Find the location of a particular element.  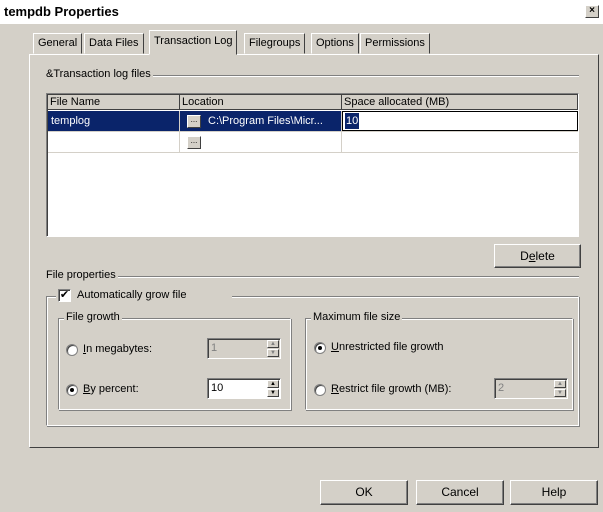

delete-label-suffix: lete is located at coordinates (545, 256).